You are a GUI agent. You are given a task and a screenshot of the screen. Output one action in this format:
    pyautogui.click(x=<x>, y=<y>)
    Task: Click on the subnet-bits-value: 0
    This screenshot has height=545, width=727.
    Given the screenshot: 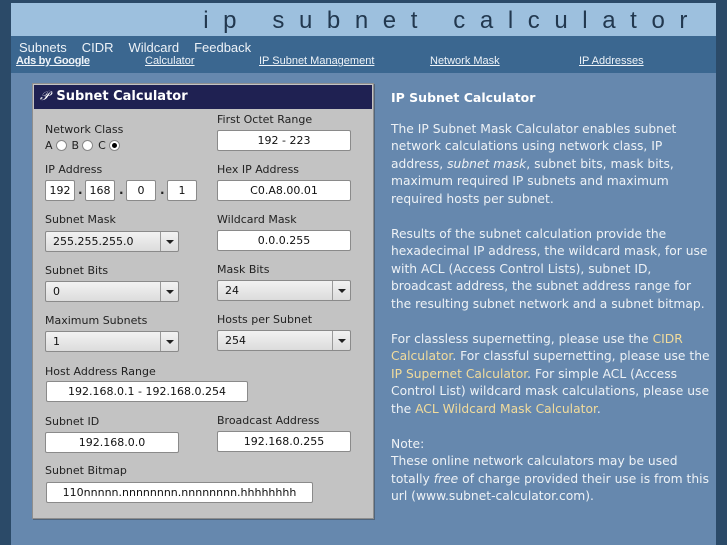 What is the action you would take?
    pyautogui.click(x=56, y=291)
    